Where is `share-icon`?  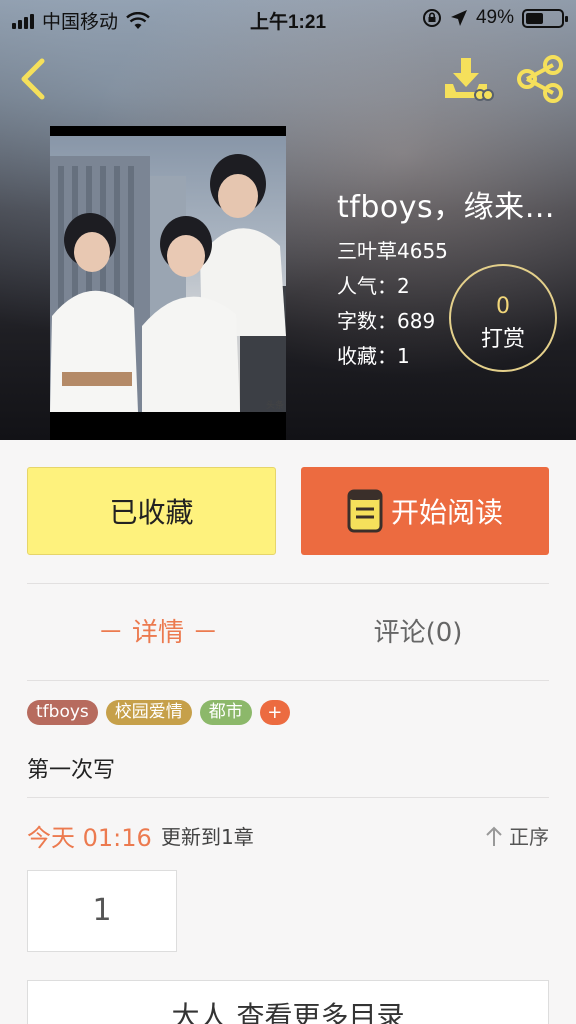 share-icon is located at coordinates (540, 79).